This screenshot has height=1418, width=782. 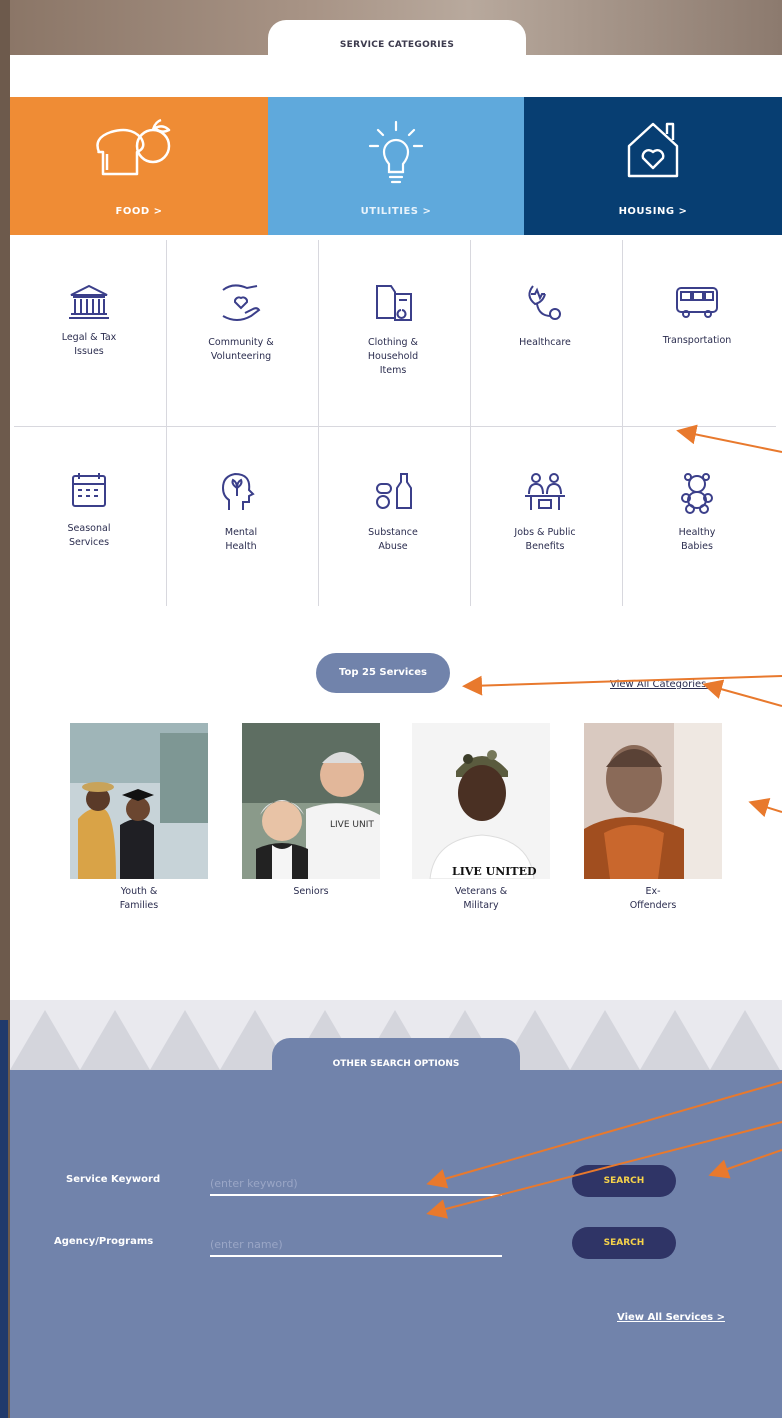 I want to click on seniors-photo: LIVE UNIT, so click(x=311, y=801).